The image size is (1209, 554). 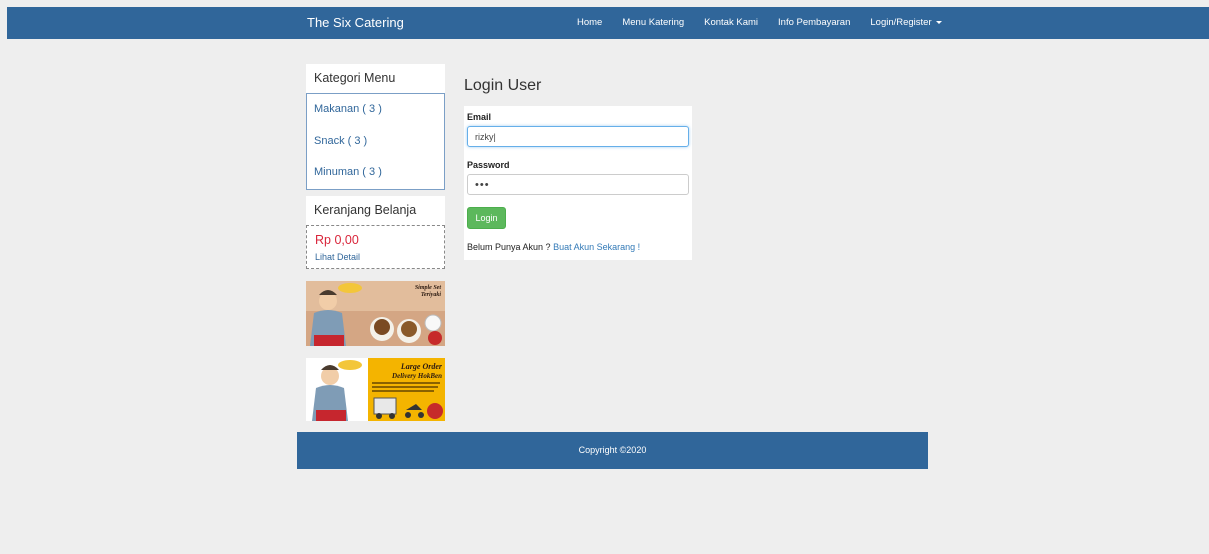 I want to click on nav-info-pembayaran: Info Pembayaran, so click(x=814, y=23).